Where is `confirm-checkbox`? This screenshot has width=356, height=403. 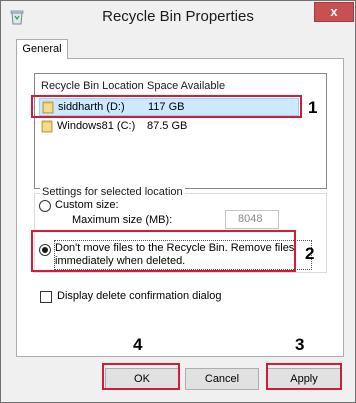 confirm-checkbox is located at coordinates (46, 297).